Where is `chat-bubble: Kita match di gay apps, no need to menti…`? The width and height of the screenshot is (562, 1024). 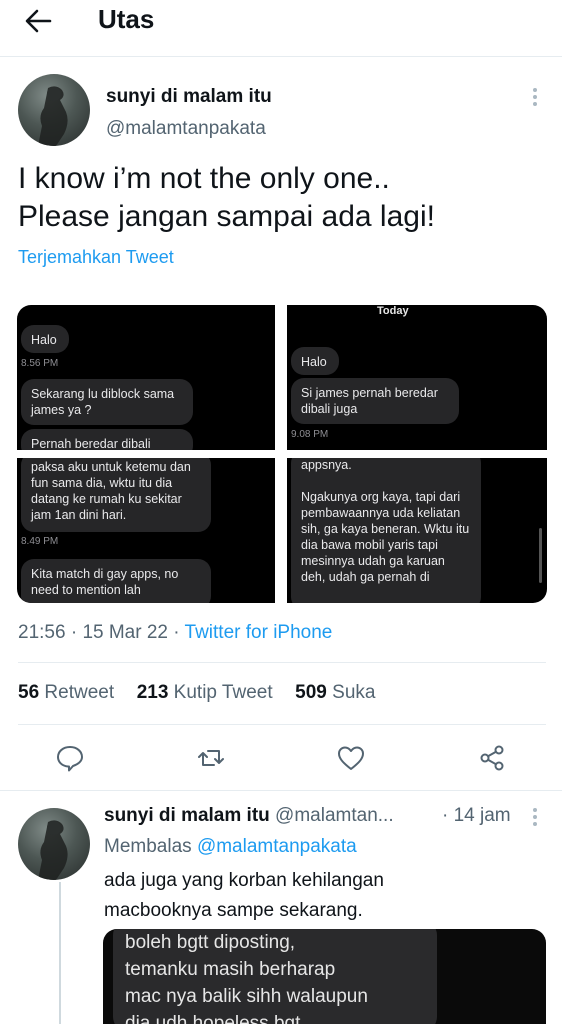 chat-bubble: Kita match di gay apps, no need to menti… is located at coordinates (116, 581).